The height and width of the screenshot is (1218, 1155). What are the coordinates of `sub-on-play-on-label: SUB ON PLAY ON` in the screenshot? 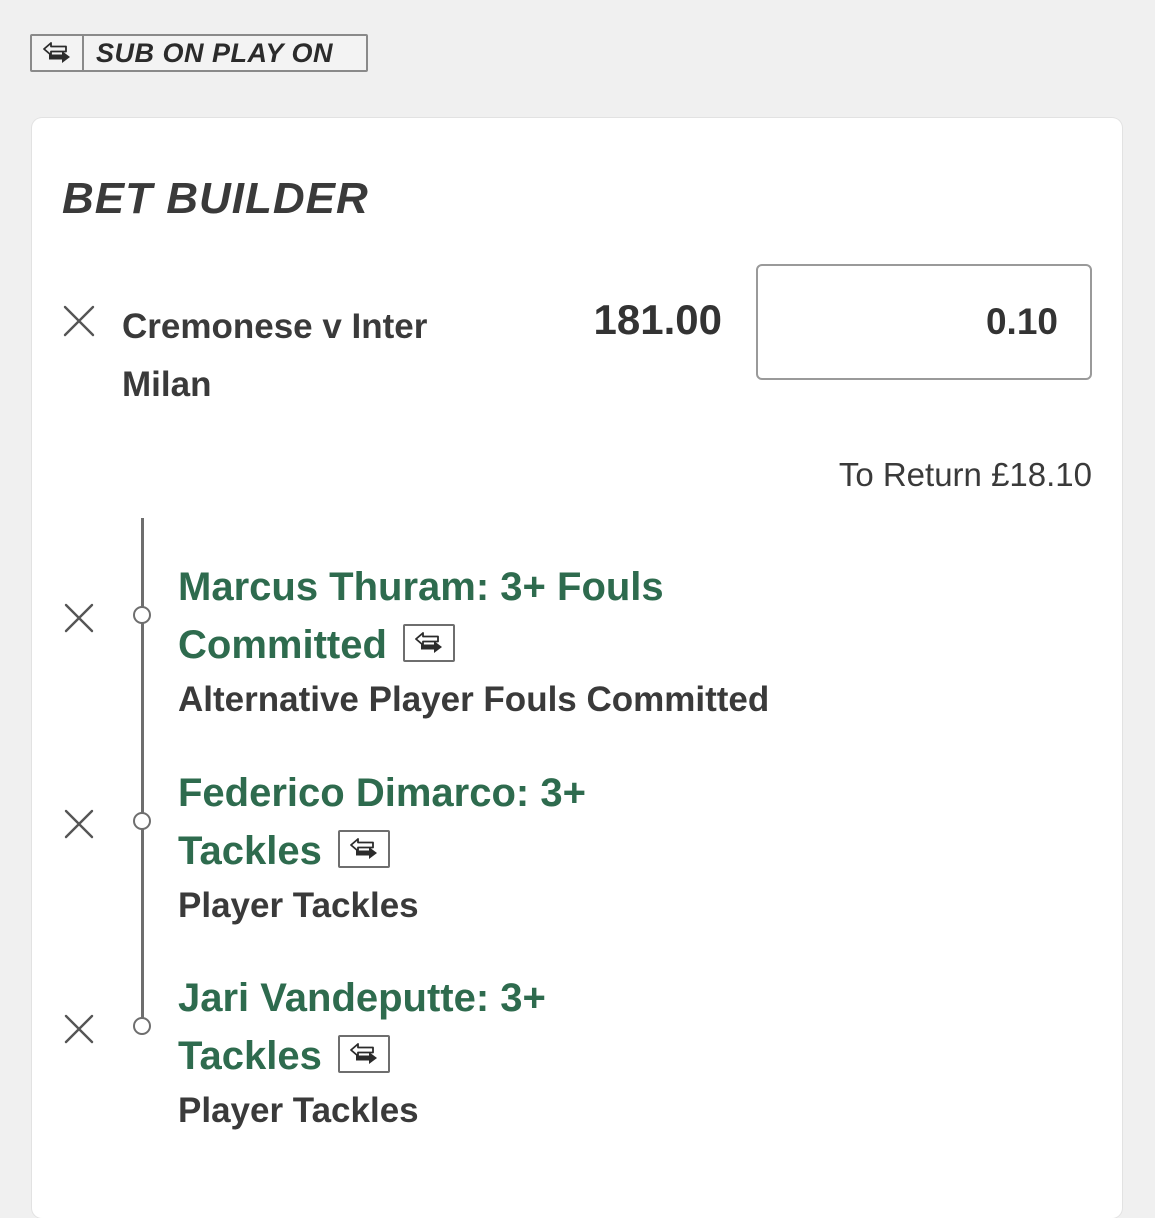 It's located at (215, 52).